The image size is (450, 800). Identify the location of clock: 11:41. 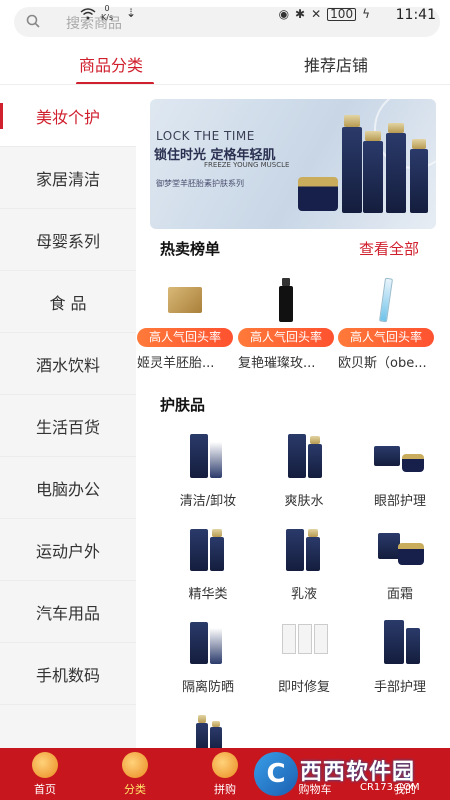
(415, 15).